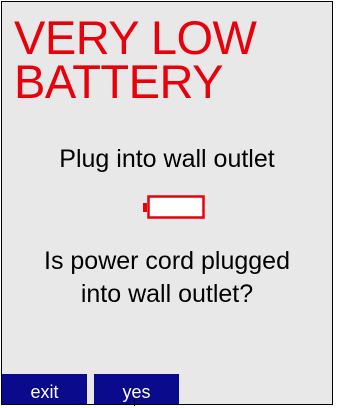 Image resolution: width=338 pixels, height=408 pixels. What do you see at coordinates (44, 389) in the screenshot?
I see `exit-button: exit` at bounding box center [44, 389].